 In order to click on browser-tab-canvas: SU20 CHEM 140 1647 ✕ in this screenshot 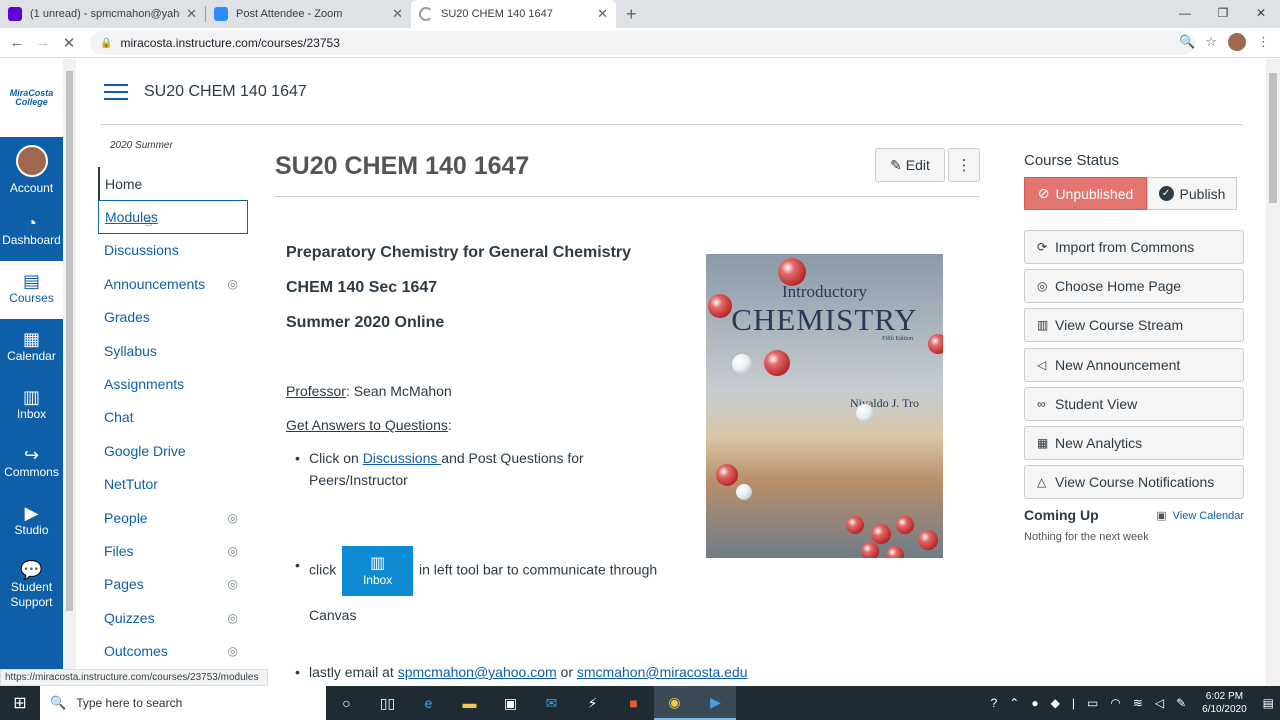, I will do `click(513, 14)`.